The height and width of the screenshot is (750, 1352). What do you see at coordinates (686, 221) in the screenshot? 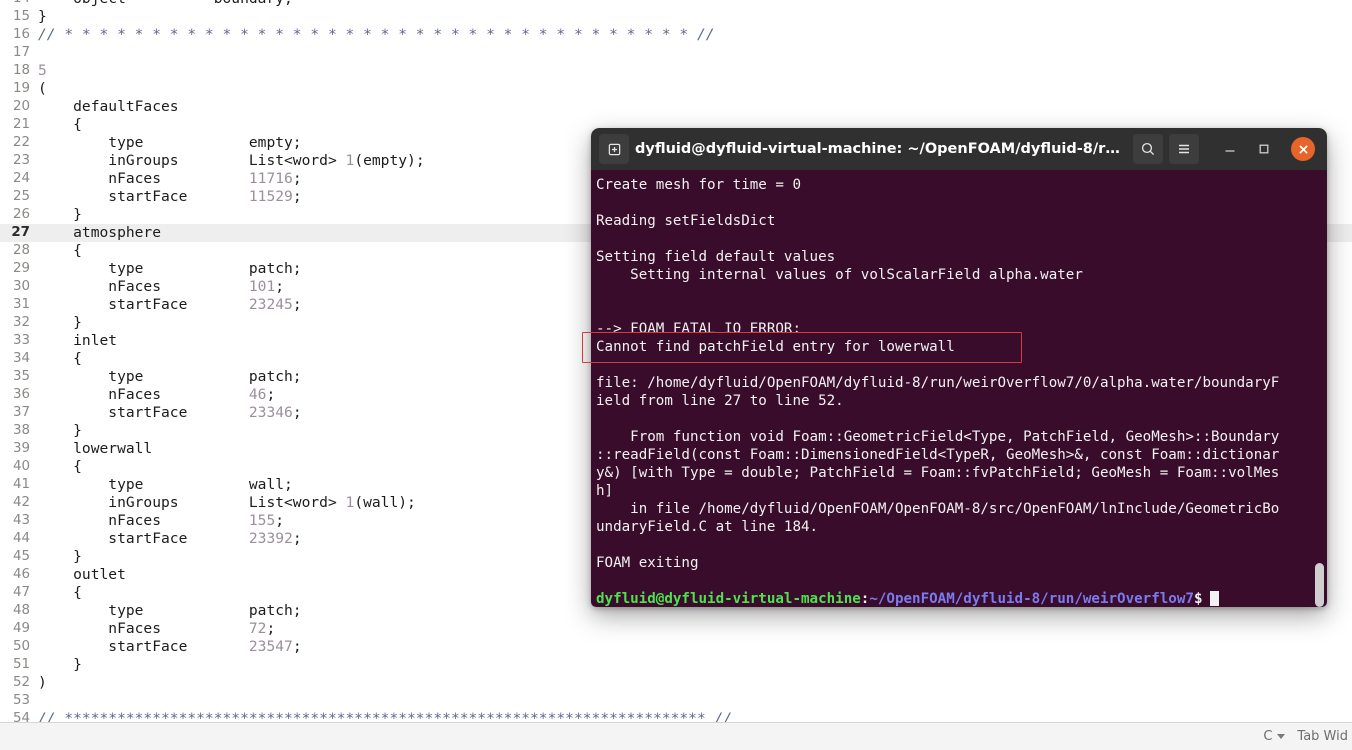
I see `terminal-text: Reading setFieldsDict` at bounding box center [686, 221].